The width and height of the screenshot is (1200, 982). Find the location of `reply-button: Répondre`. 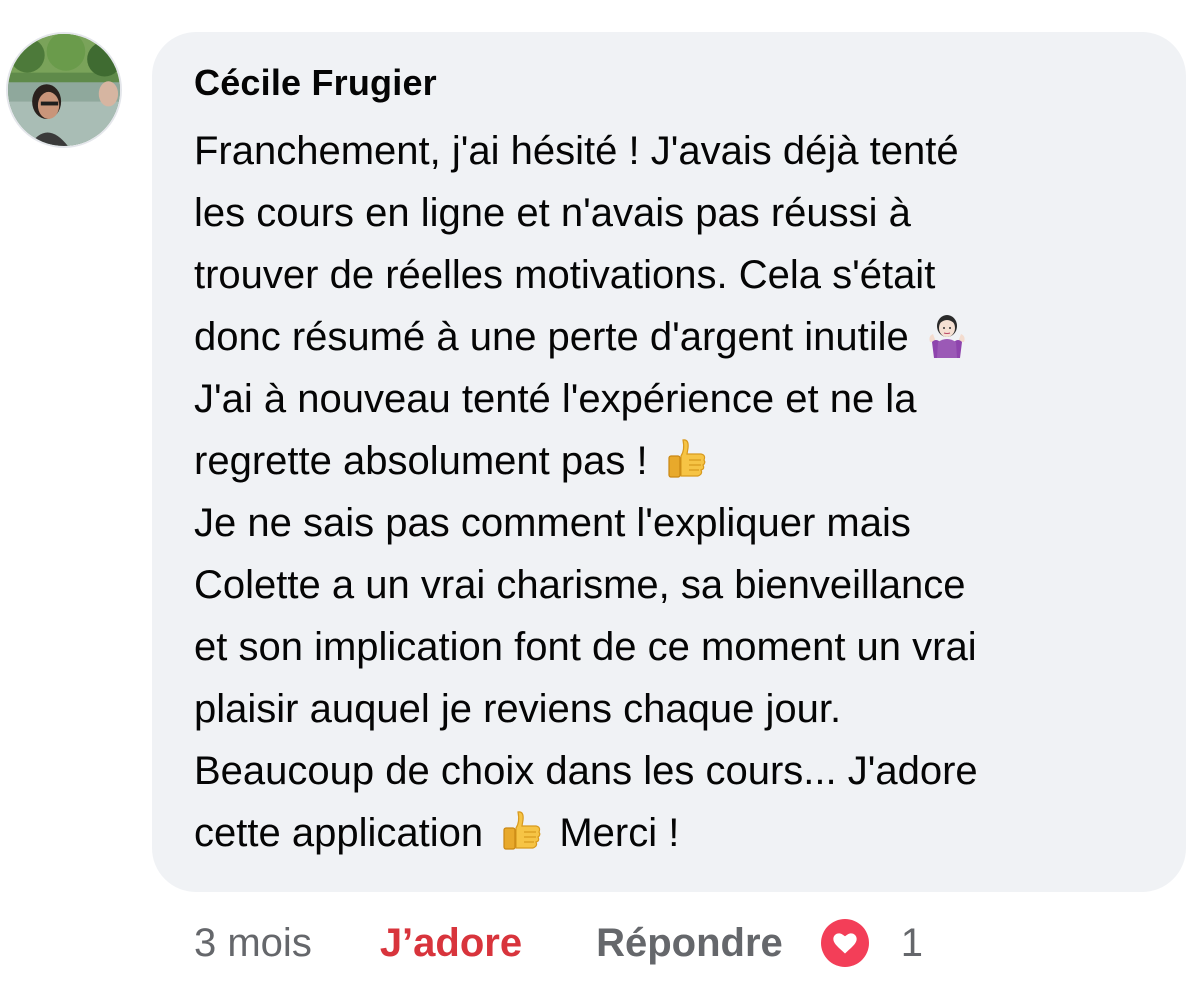

reply-button: Répondre is located at coordinates (689, 943).